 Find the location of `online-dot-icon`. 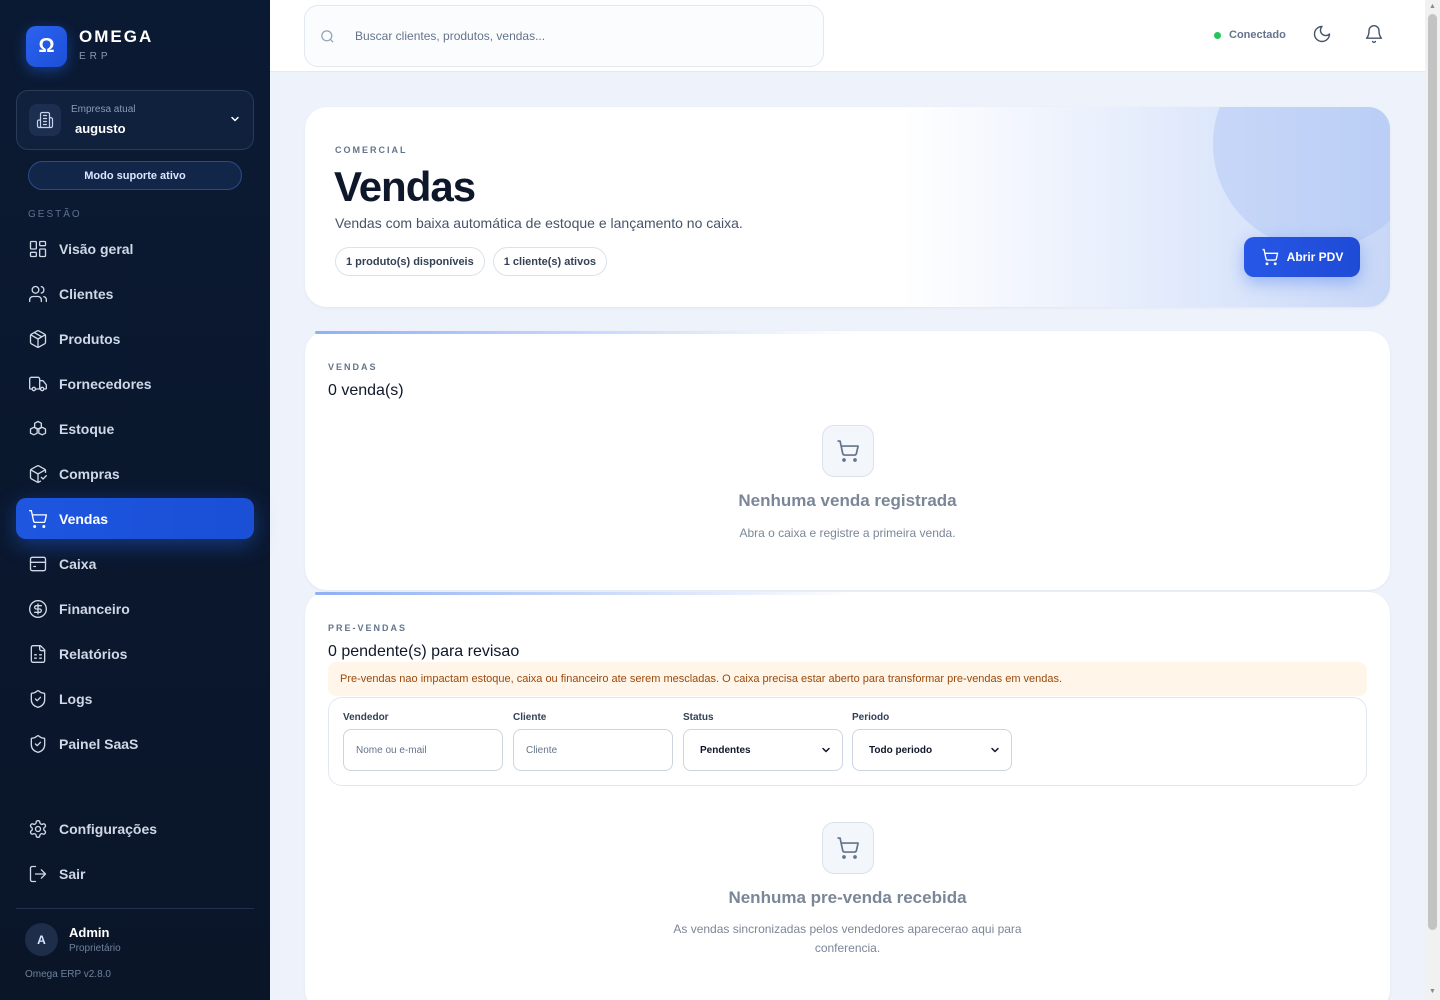

online-dot-icon is located at coordinates (1217, 35).